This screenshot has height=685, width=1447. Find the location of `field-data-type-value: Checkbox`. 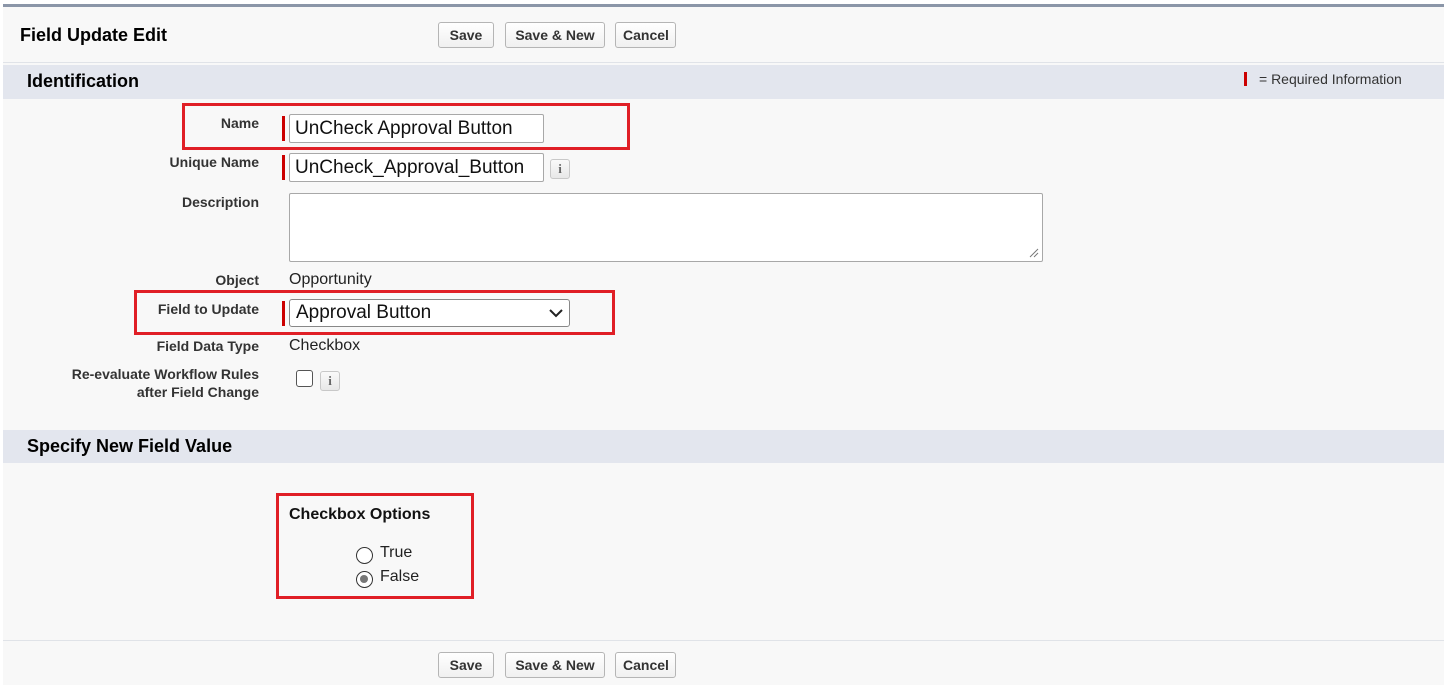

field-data-type-value: Checkbox is located at coordinates (325, 345).